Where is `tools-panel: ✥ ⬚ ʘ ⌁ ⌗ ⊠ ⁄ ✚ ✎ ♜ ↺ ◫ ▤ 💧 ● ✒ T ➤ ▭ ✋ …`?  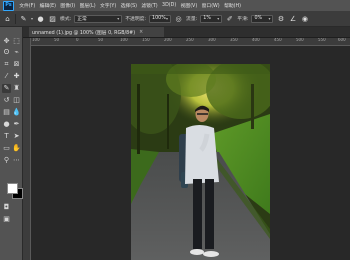
tools-panel: ✥ ⬚ ʘ ⌁ ⌗ ⊠ ⁄ ✚ ✎ ♜ ↺ ◫ ▤ 💧 ● ✒ T ➤ ▭ ✋ … is located at coordinates (11, 143).